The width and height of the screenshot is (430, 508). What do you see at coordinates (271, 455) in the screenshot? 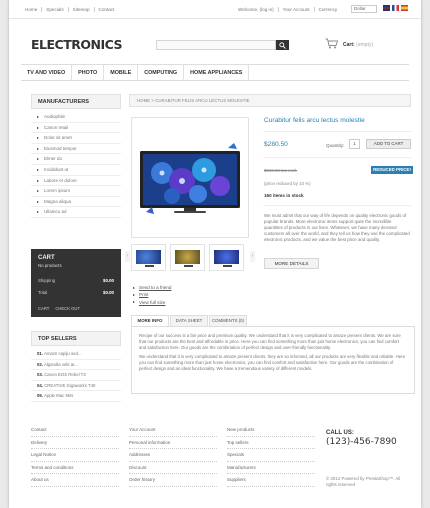
I see `footer-link: Specials` at bounding box center [271, 455].